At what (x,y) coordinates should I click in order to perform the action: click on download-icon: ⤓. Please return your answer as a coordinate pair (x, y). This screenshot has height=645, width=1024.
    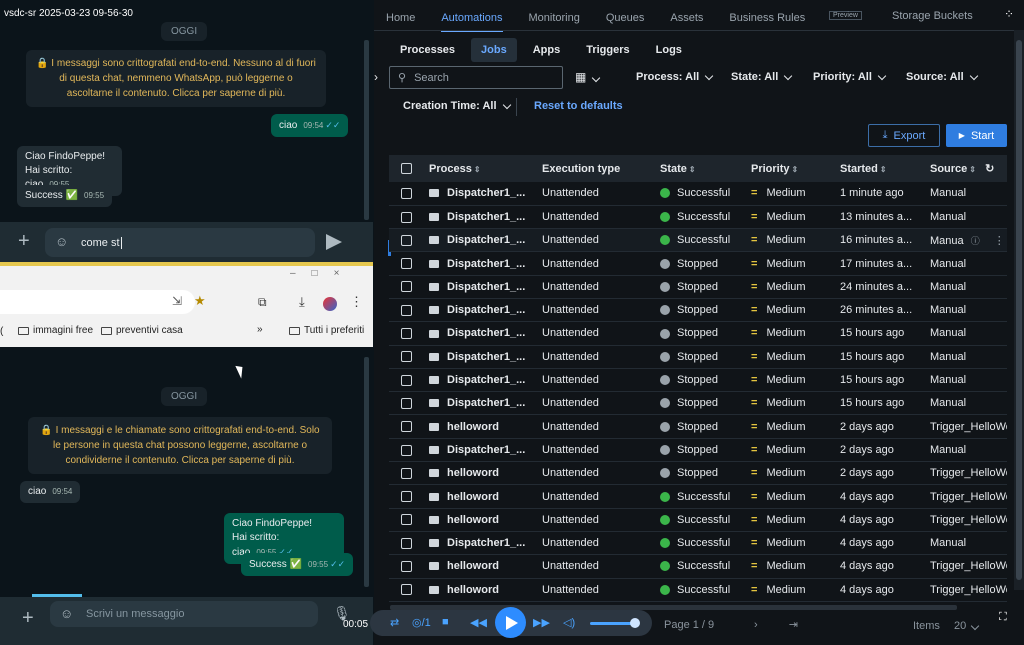
    Looking at the image, I should click on (302, 302).